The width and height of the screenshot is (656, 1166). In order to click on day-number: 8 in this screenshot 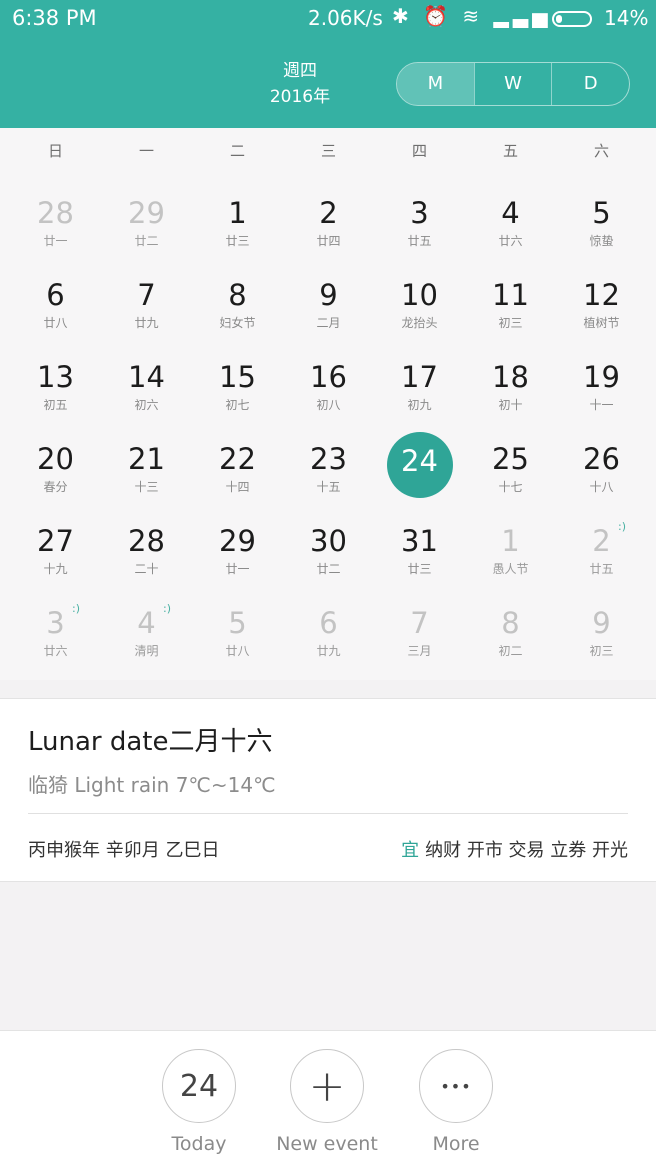, I will do `click(237, 295)`.